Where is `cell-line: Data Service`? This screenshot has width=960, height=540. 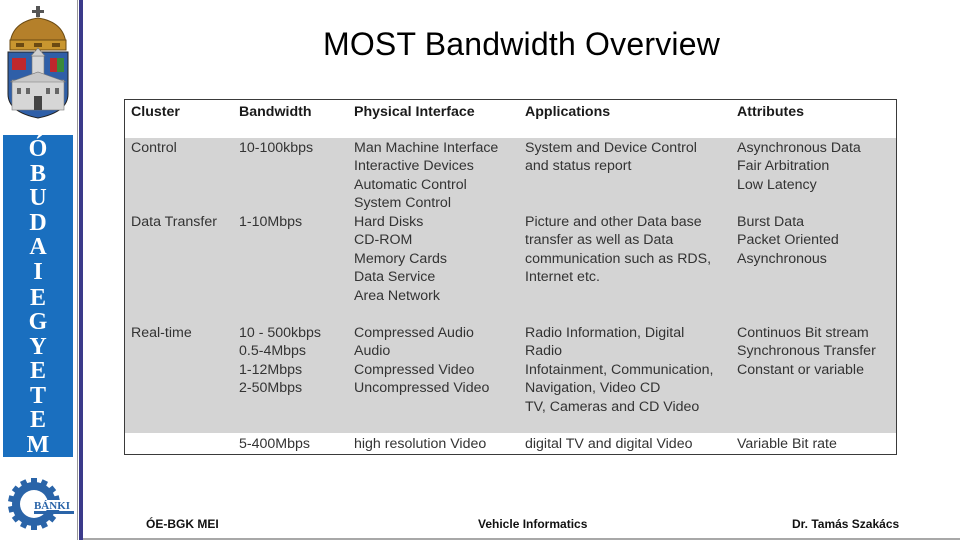 cell-line: Data Service is located at coordinates (395, 277).